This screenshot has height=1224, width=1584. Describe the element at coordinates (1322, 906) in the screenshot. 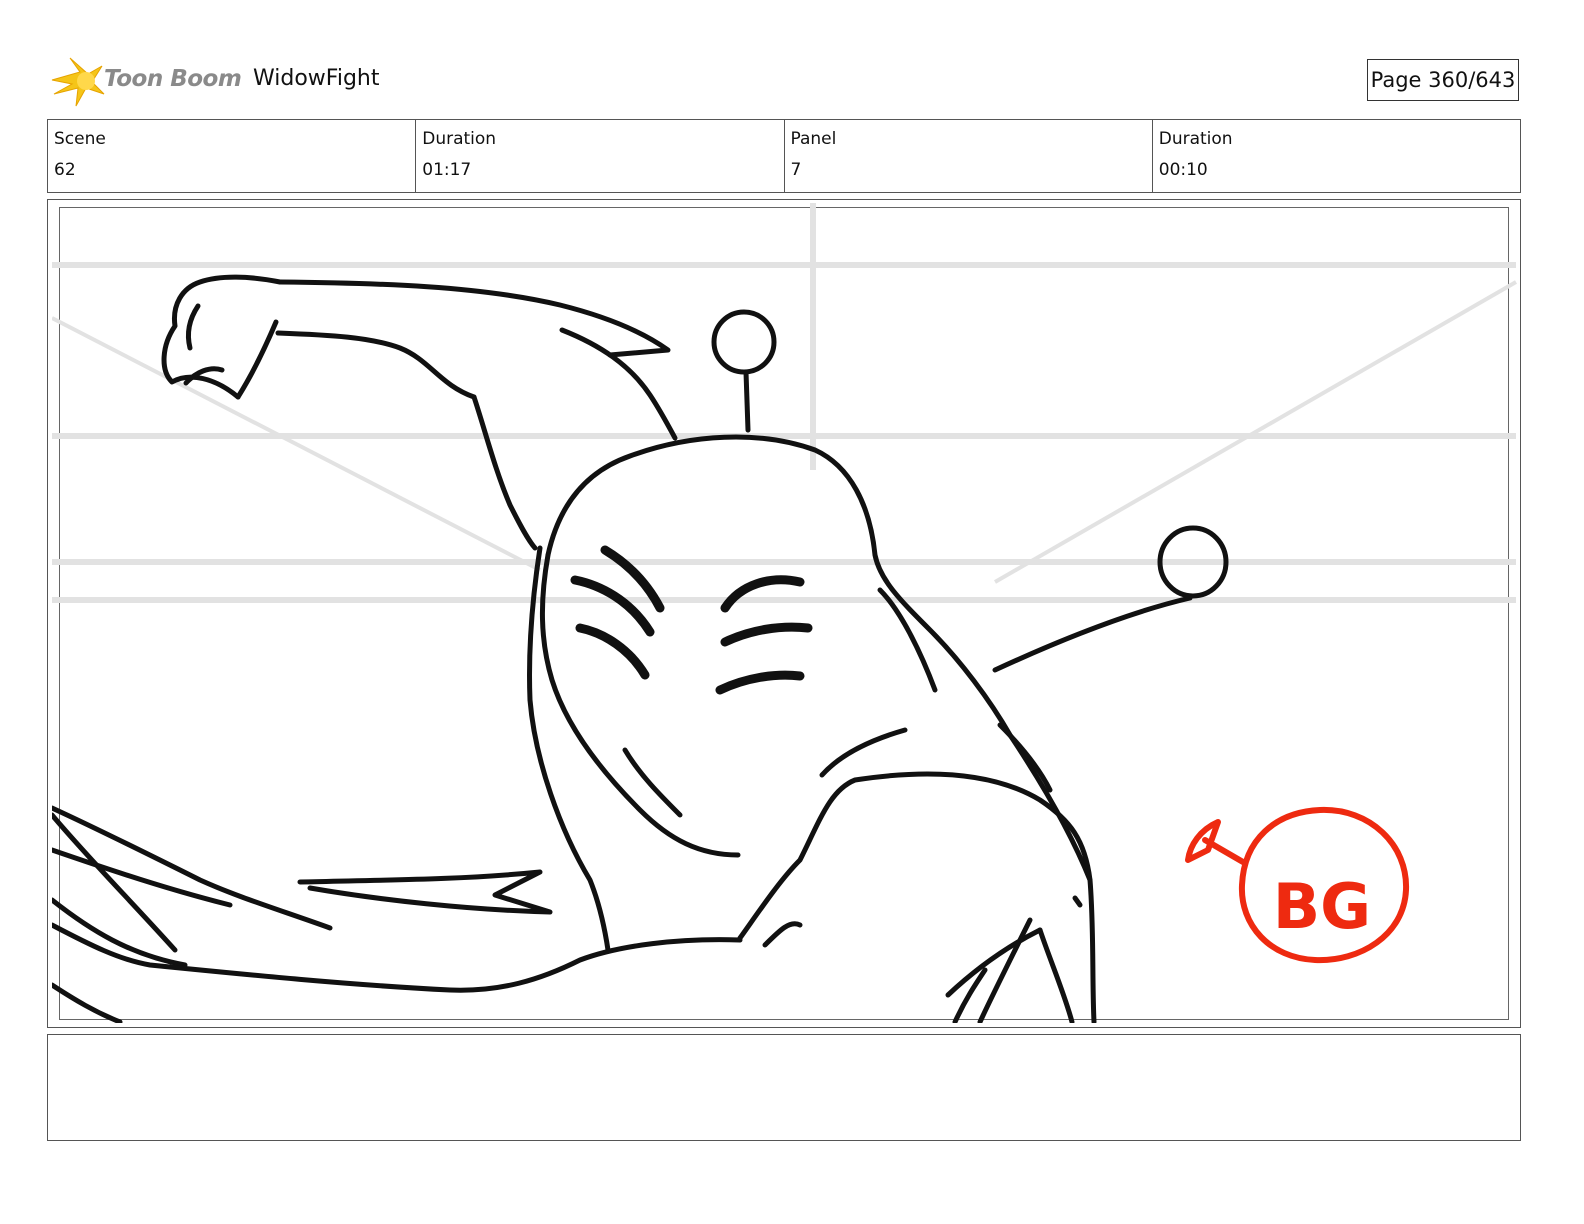

I see `bg-annotation-text: BG` at that location.